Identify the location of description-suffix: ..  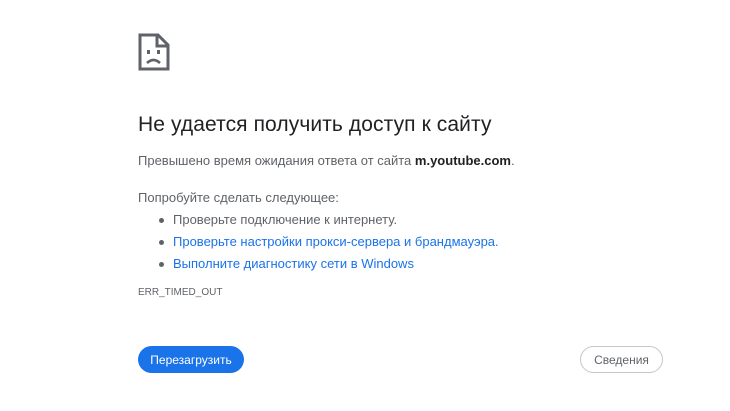
(512, 160).